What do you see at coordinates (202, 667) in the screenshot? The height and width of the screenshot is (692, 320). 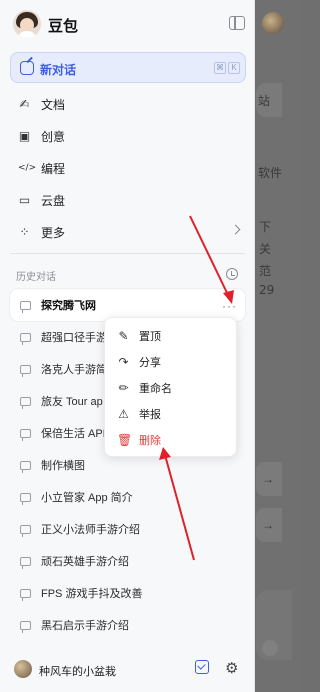 I see `download-icon` at bounding box center [202, 667].